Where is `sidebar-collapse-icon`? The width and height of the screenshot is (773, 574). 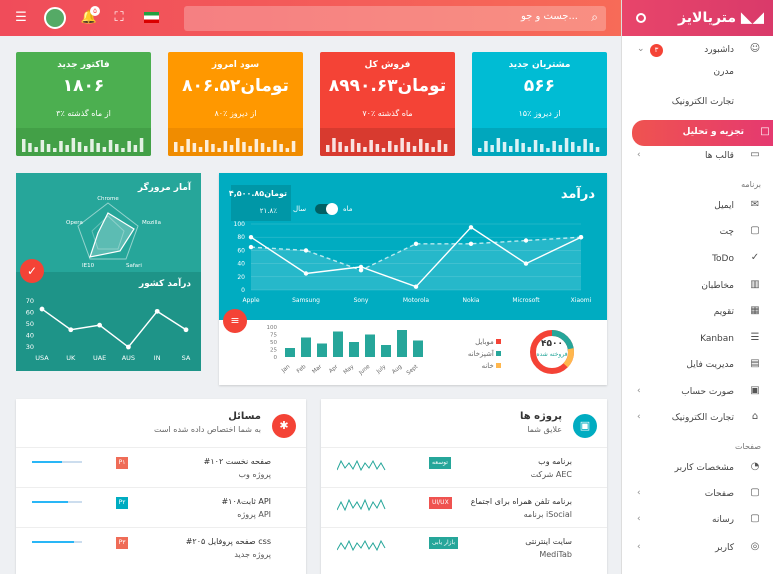
sidebar-collapse-icon is located at coordinates (641, 18).